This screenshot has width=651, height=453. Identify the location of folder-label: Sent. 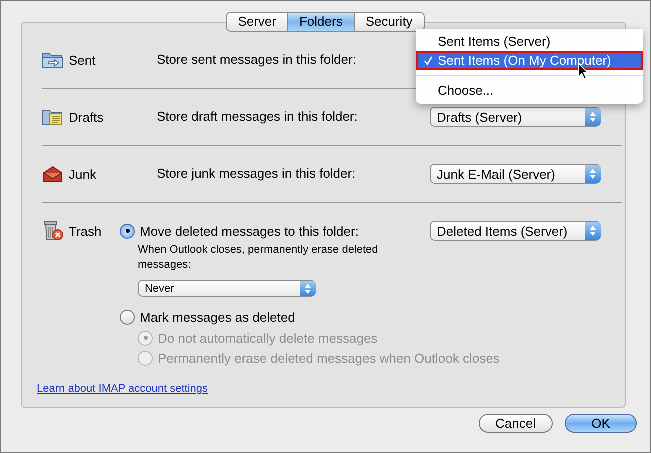
(82, 60).